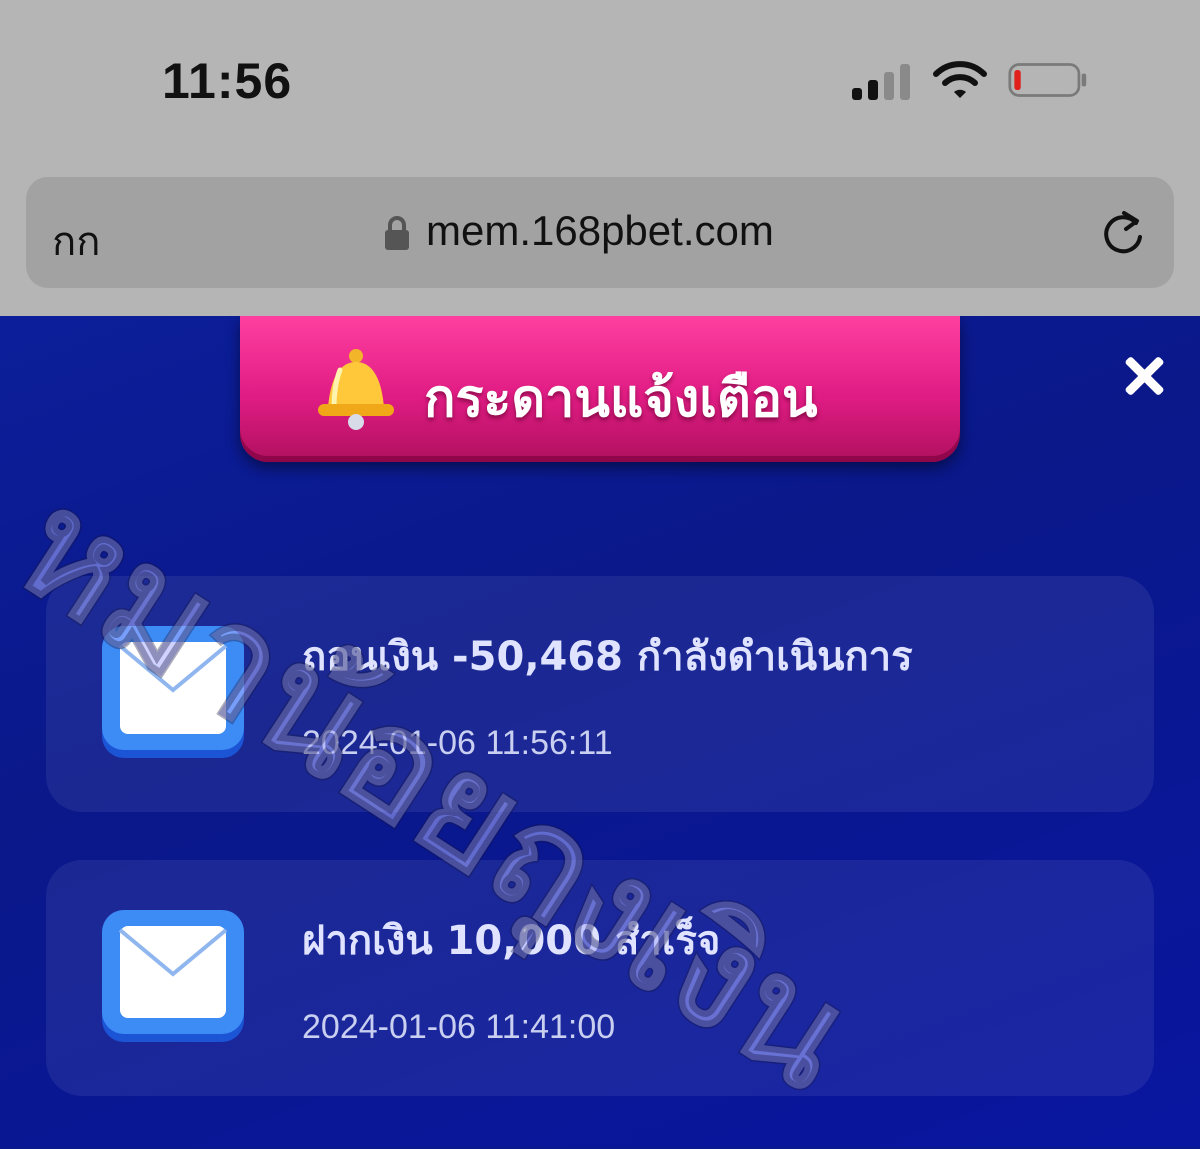 The width and height of the screenshot is (1200, 1149). What do you see at coordinates (882, 81) in the screenshot?
I see `cellular-signal-icon` at bounding box center [882, 81].